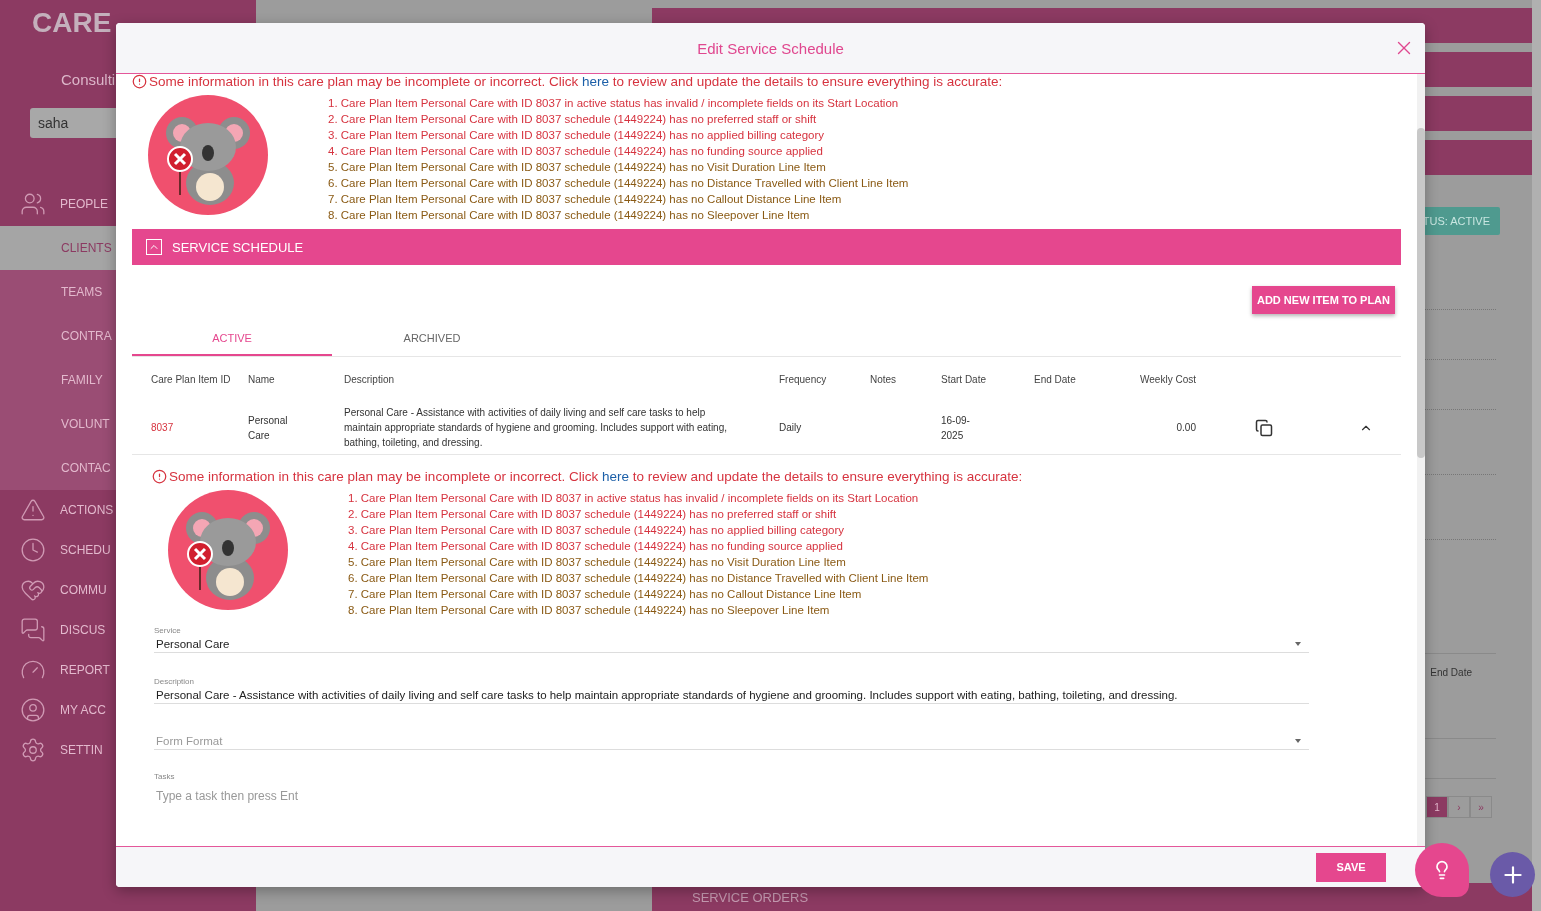 The width and height of the screenshot is (1541, 911). I want to click on clock-icon, so click(33, 550).